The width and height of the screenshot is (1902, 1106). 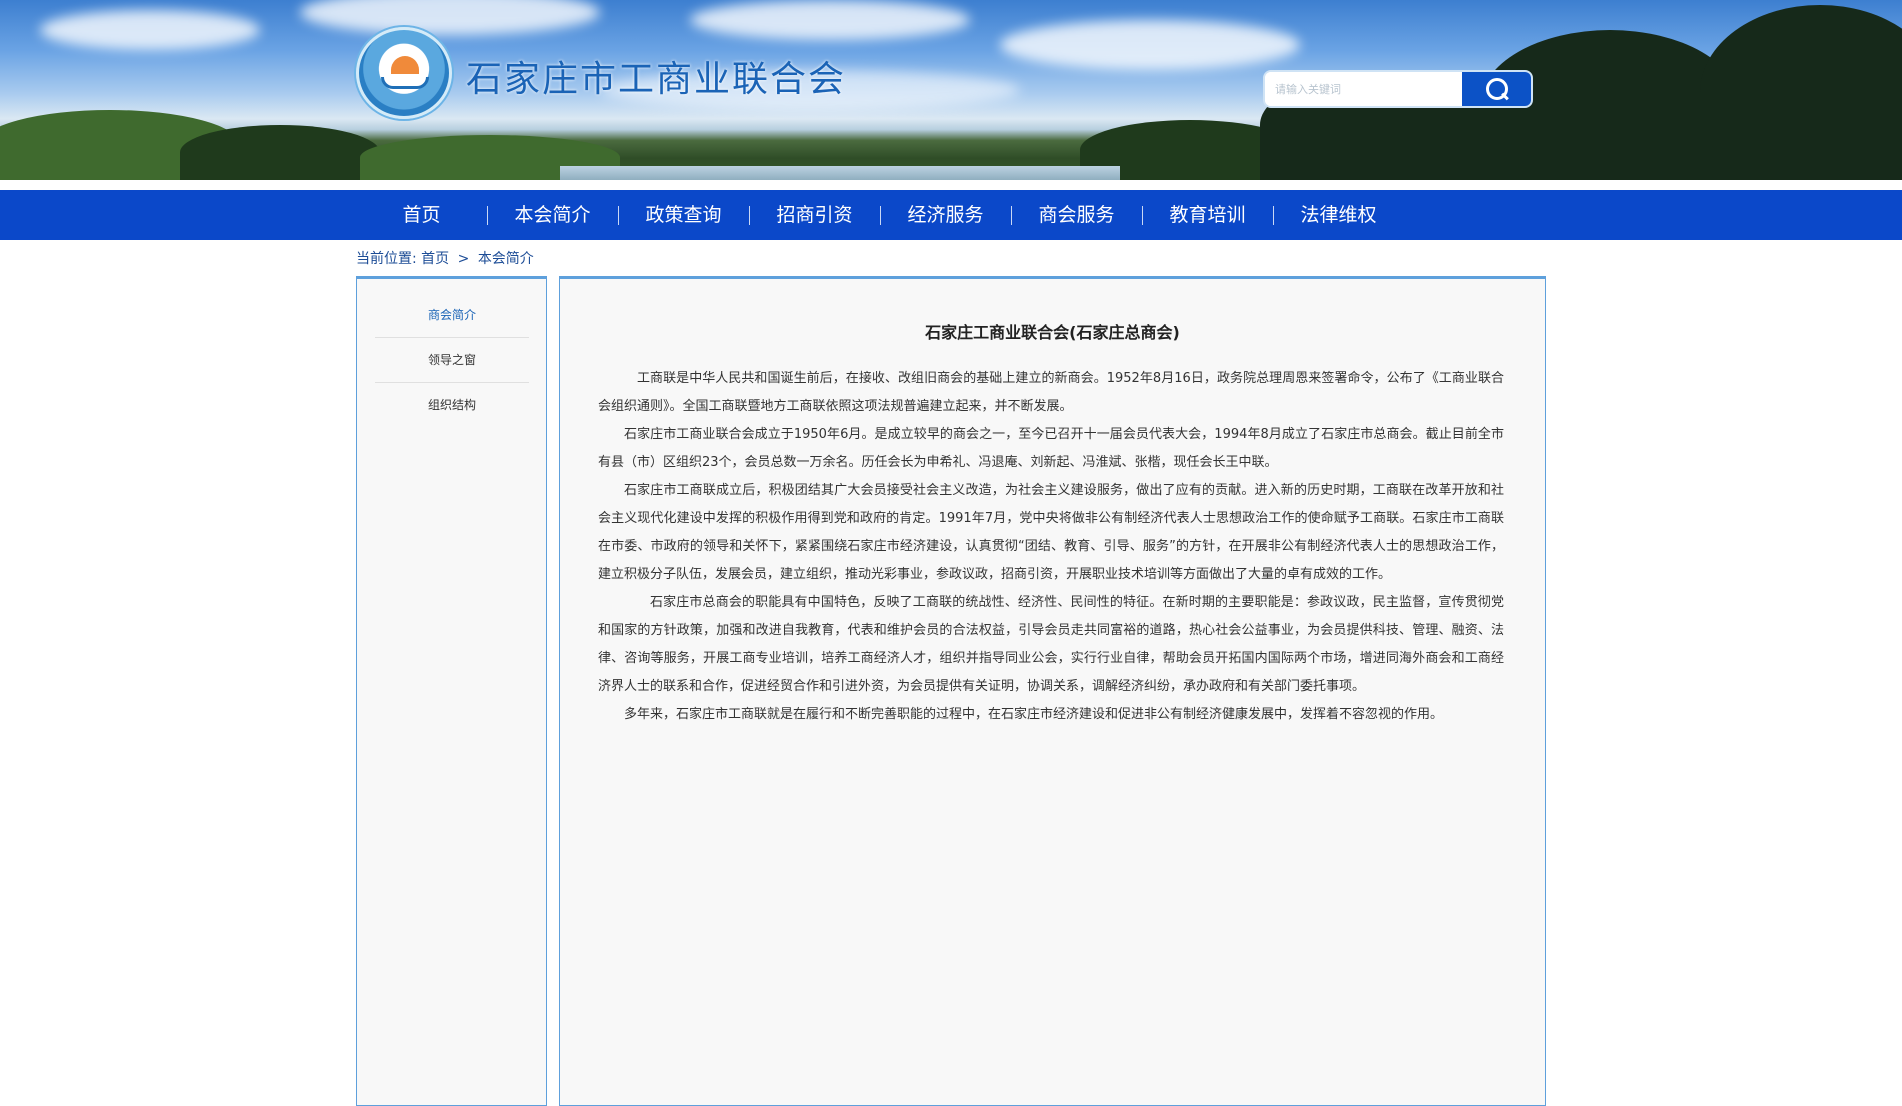 I want to click on site-logo, so click(x=404, y=73).